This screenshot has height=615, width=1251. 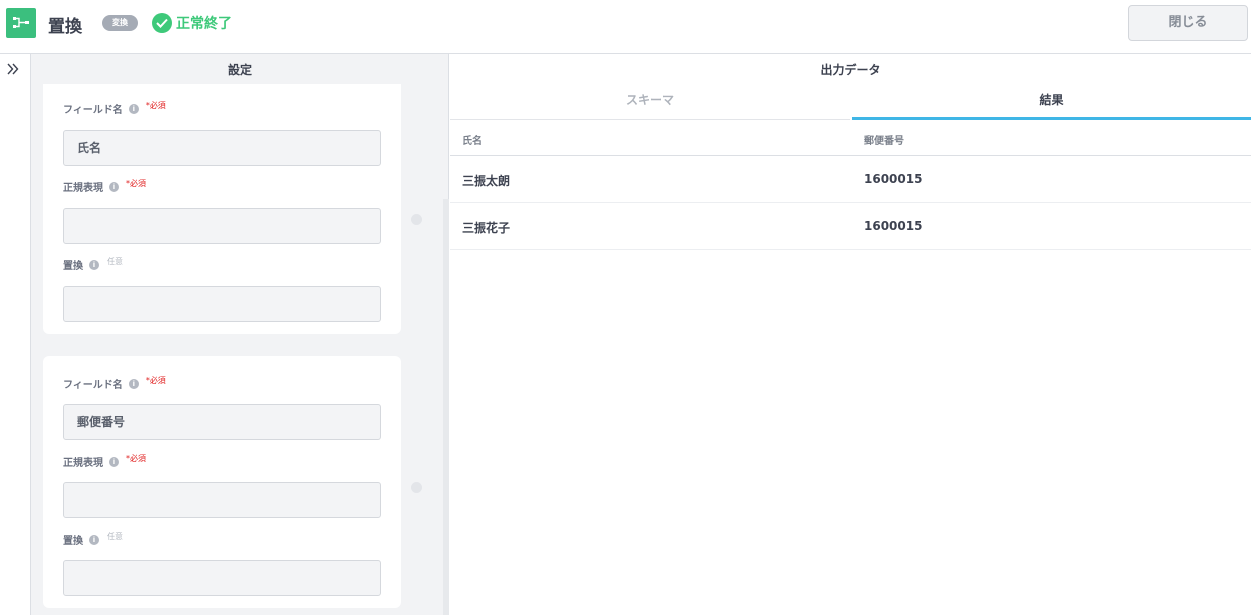 I want to click on table-row: 三振太朗 1600015, so click(x=850, y=179).